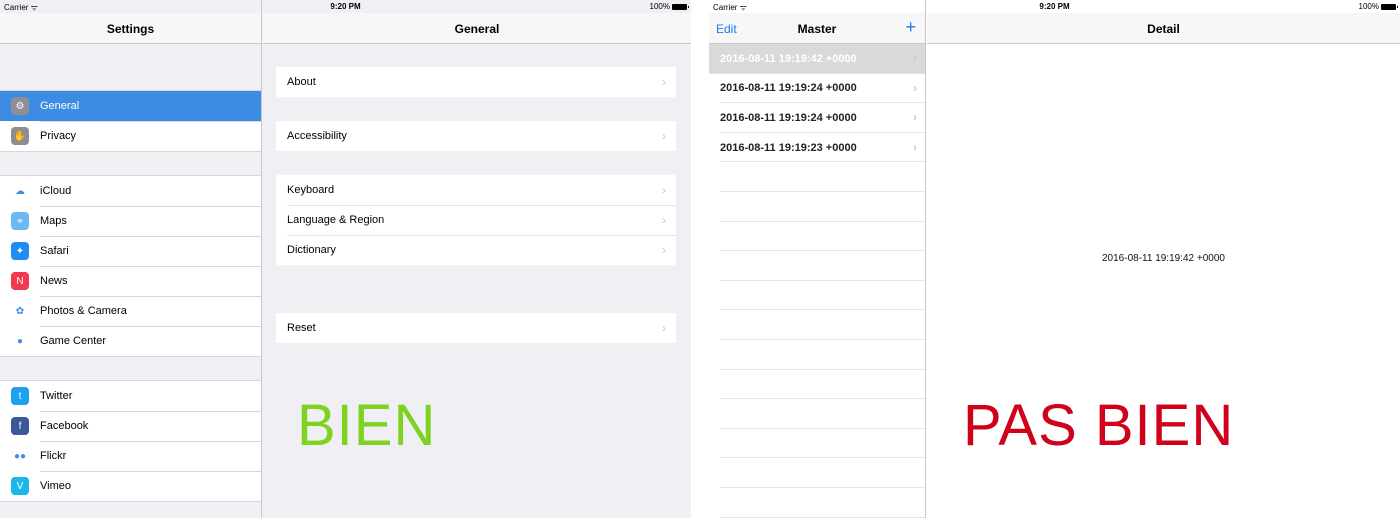 The height and width of the screenshot is (518, 1400). I want to click on settings-group: ⚙ General ✋ Privacy, so click(130, 121).